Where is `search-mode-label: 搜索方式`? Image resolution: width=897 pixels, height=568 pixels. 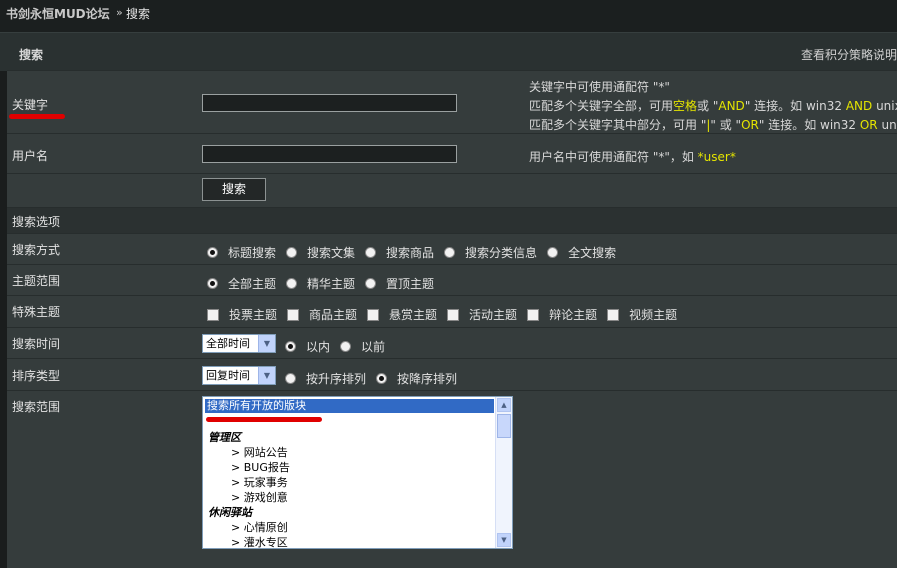 search-mode-label: 搜索方式 is located at coordinates (36, 250).